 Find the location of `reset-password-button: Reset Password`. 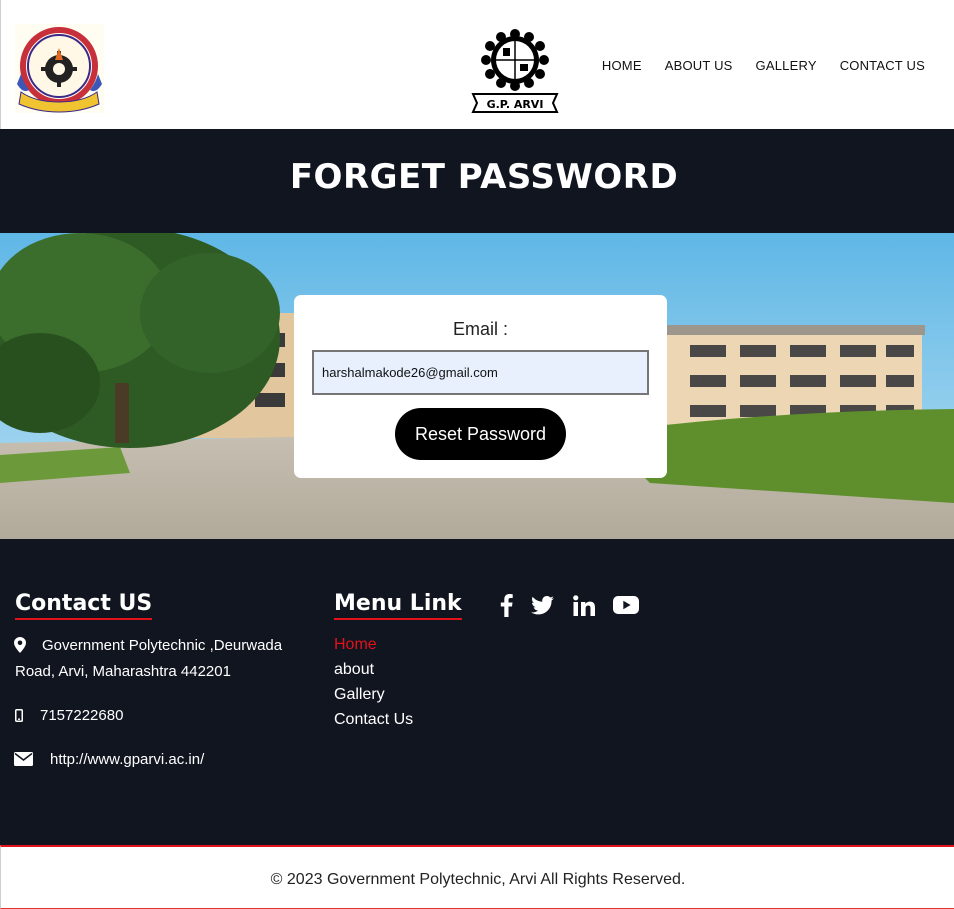

reset-password-button: Reset Password is located at coordinates (480, 434).